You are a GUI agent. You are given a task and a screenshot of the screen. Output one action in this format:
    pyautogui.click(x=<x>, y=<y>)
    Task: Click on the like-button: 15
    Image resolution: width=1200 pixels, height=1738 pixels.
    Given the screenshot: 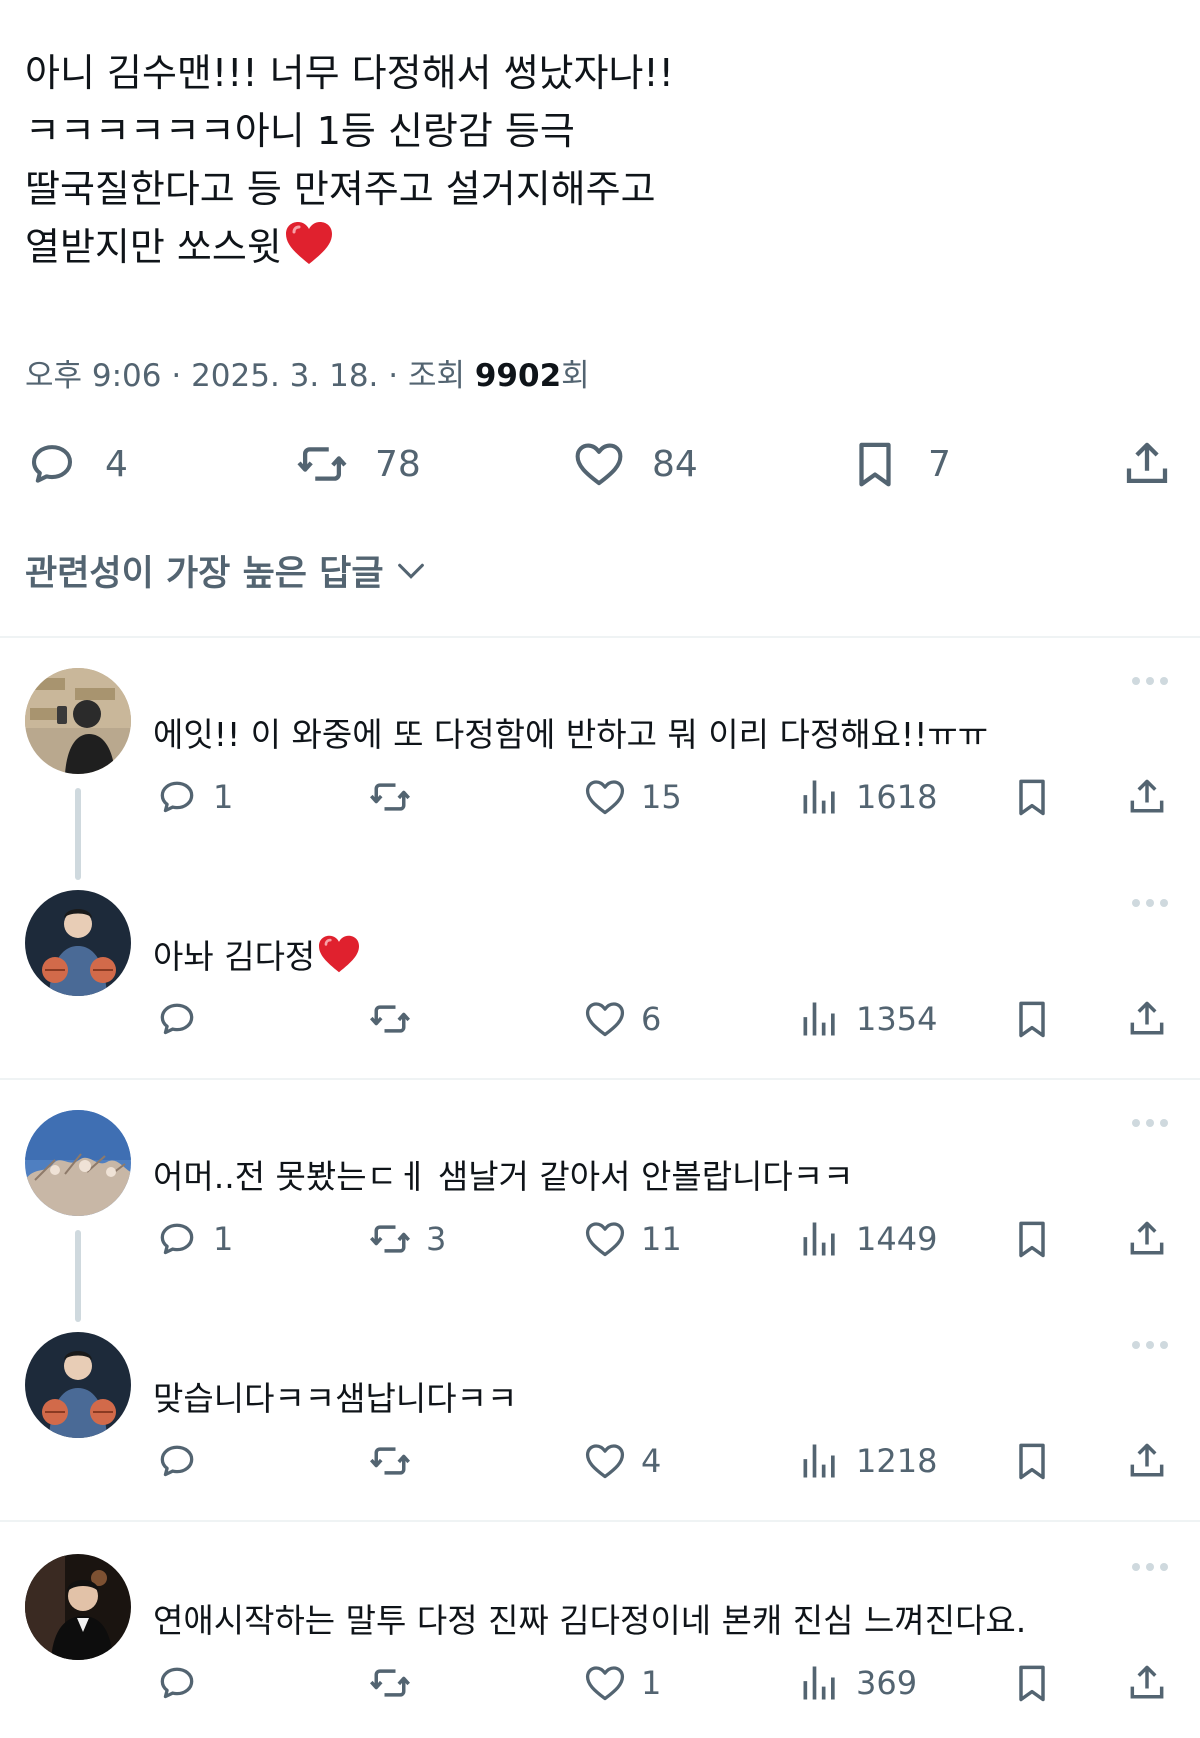 What is the action you would take?
    pyautogui.click(x=632, y=797)
    